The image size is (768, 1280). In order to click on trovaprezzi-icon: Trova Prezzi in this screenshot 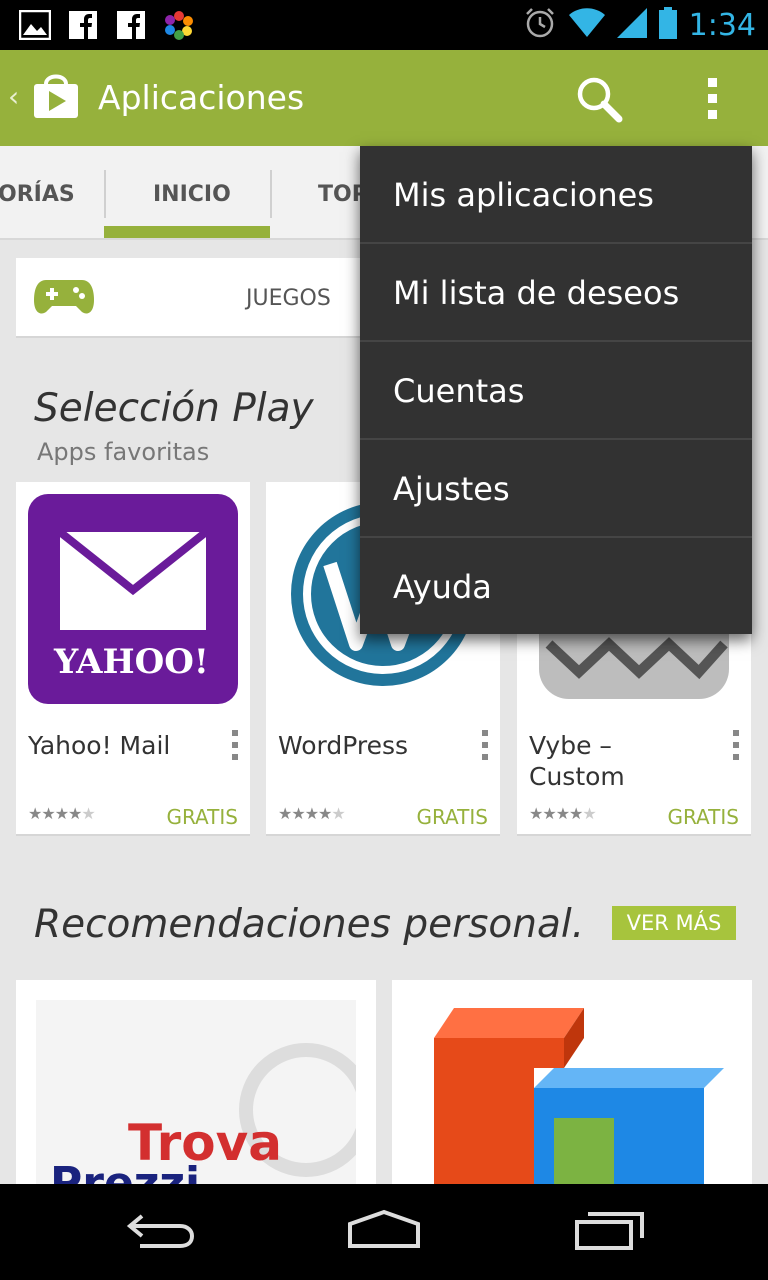, I will do `click(196, 1092)`.